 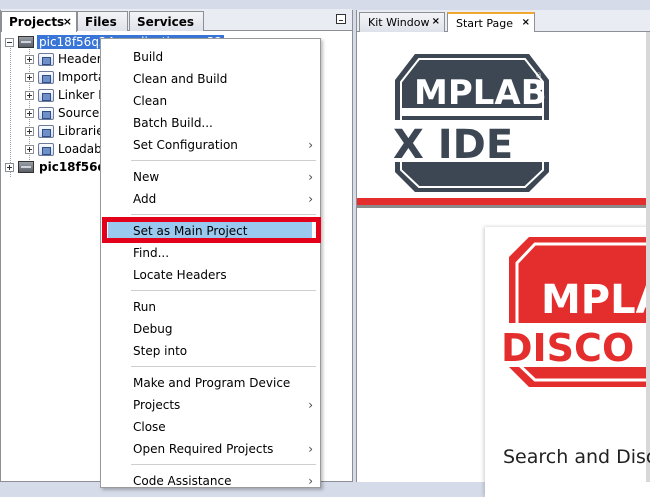 I want to click on minimize-icon, so click(x=341, y=19).